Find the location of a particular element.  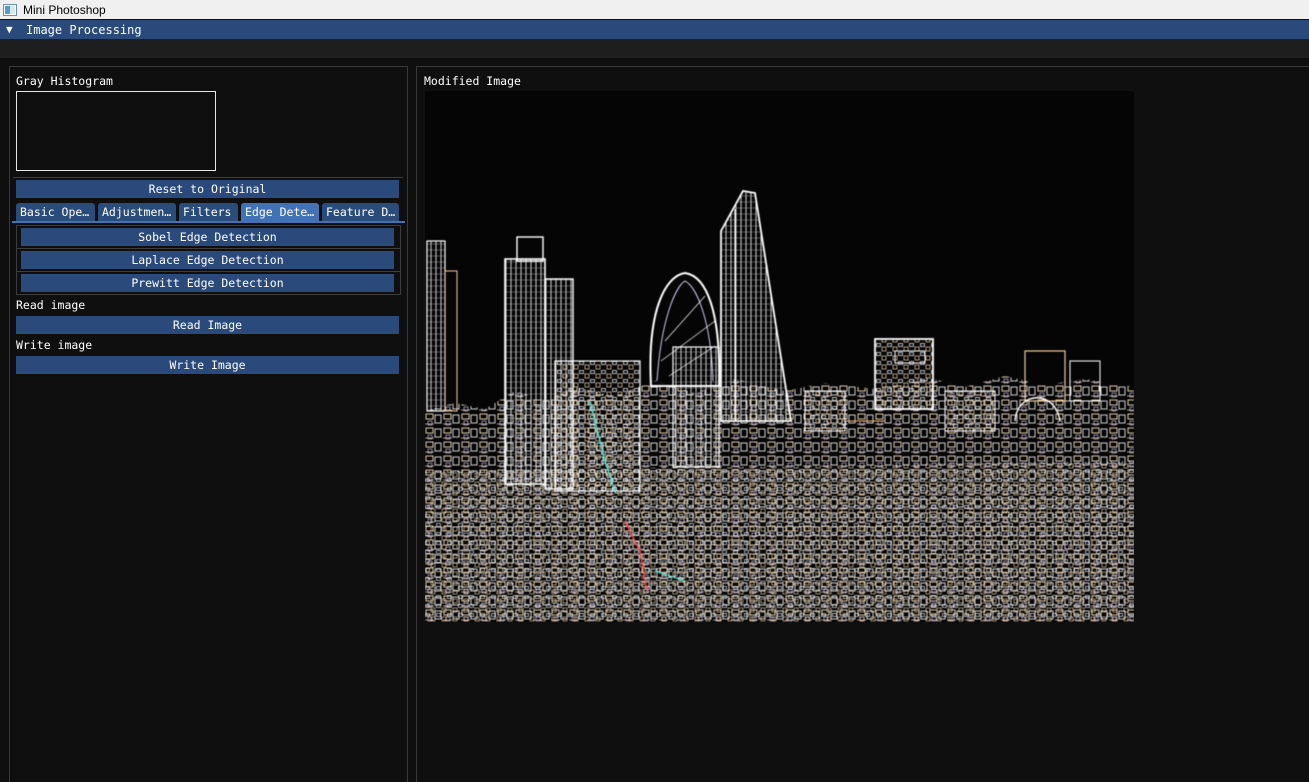

tab-filters: Filters is located at coordinates (208, 212).